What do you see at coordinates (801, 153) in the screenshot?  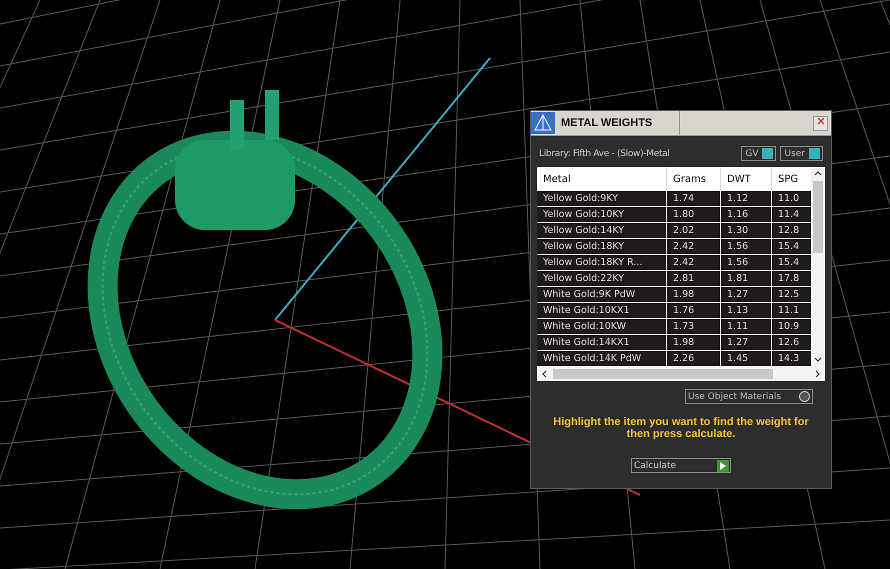 I see `toggle-switch: User` at bounding box center [801, 153].